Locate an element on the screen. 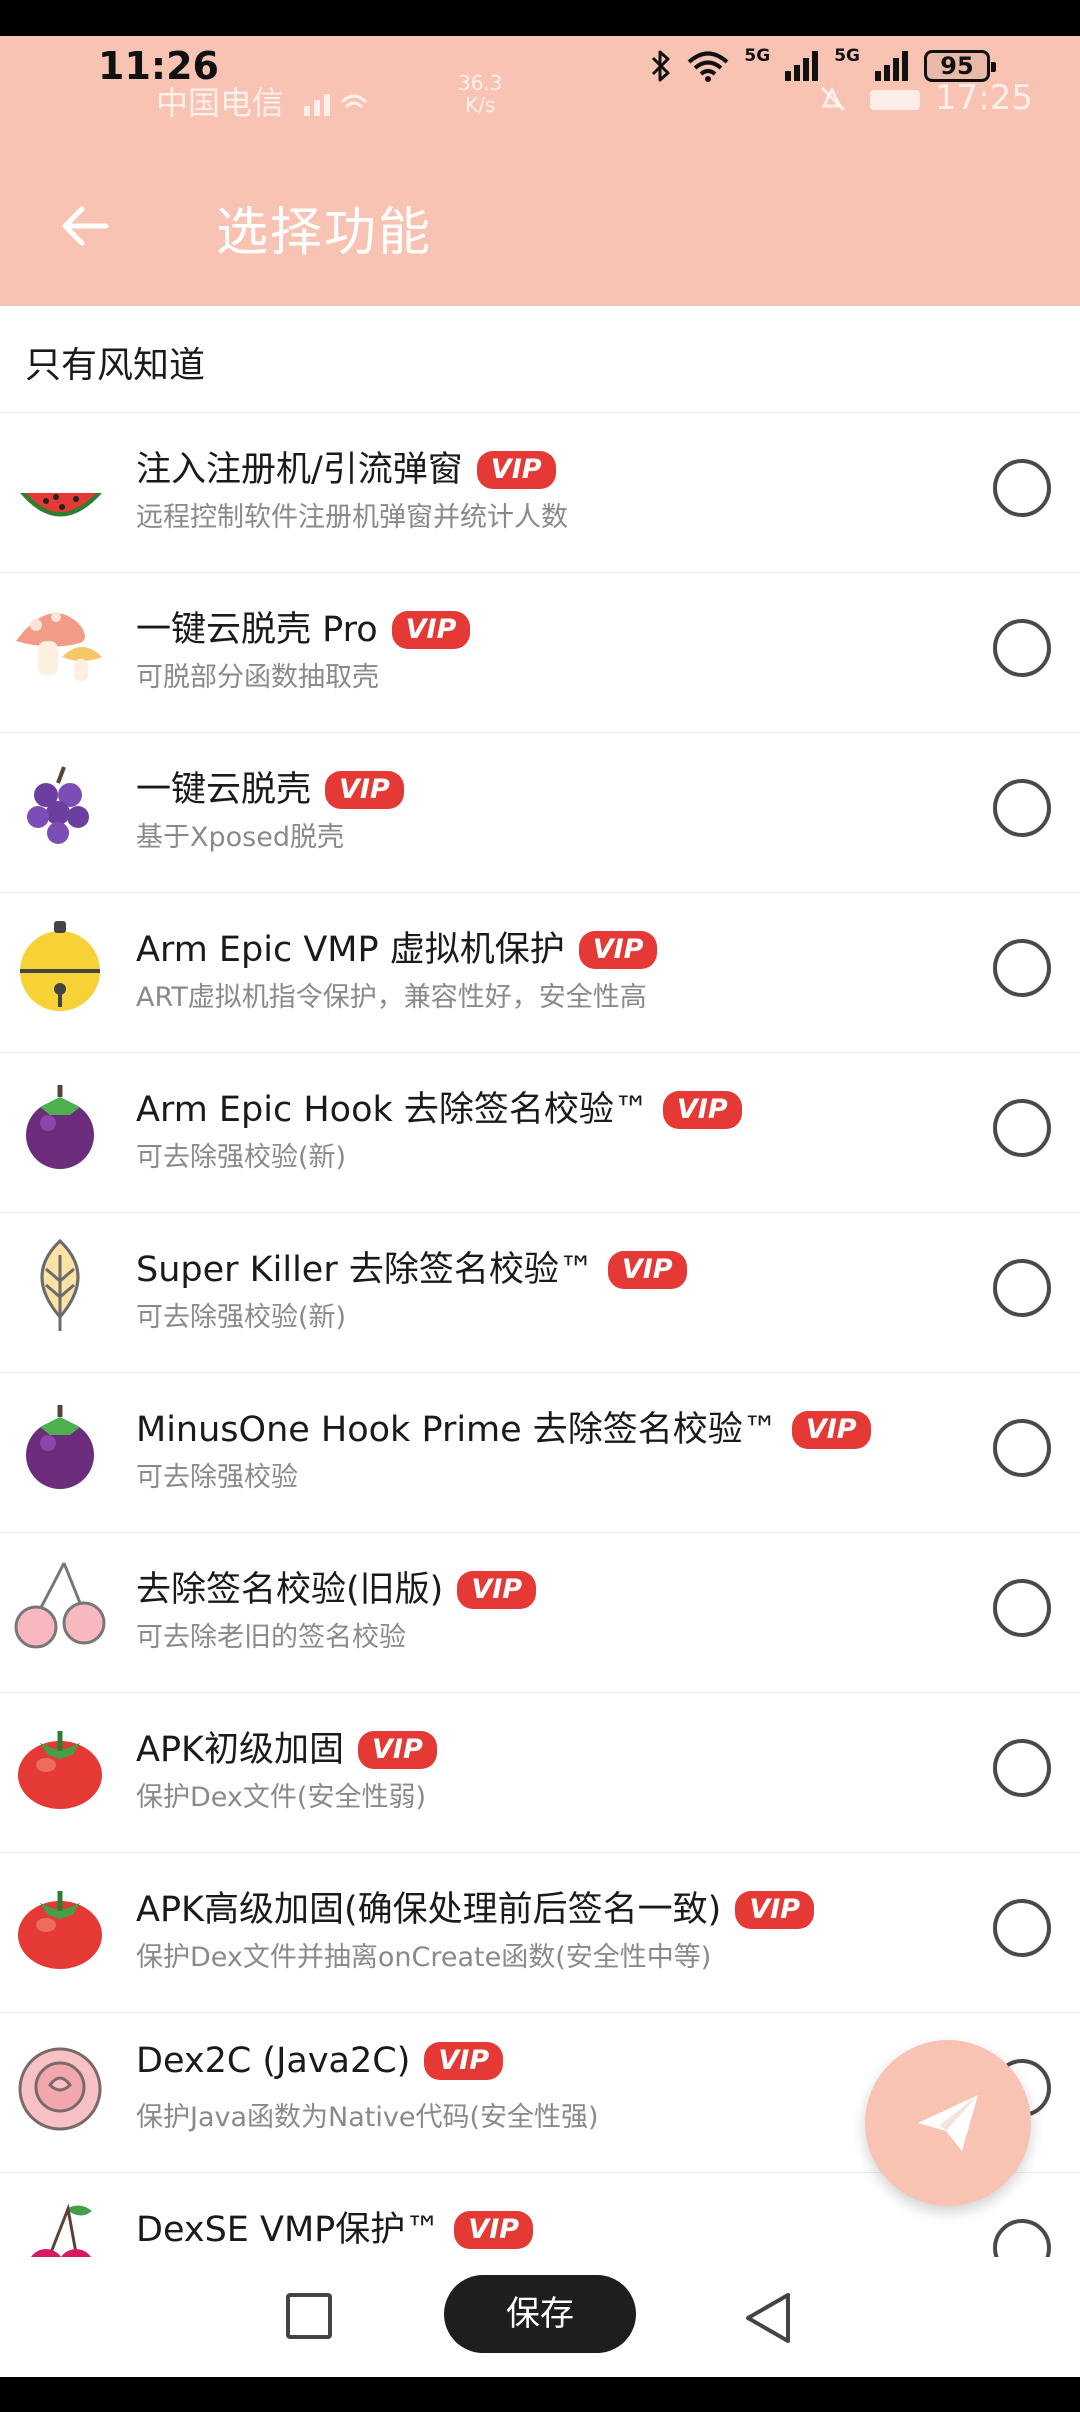 This screenshot has height=2412, width=1080. save-button: 保存 is located at coordinates (540, 2314).